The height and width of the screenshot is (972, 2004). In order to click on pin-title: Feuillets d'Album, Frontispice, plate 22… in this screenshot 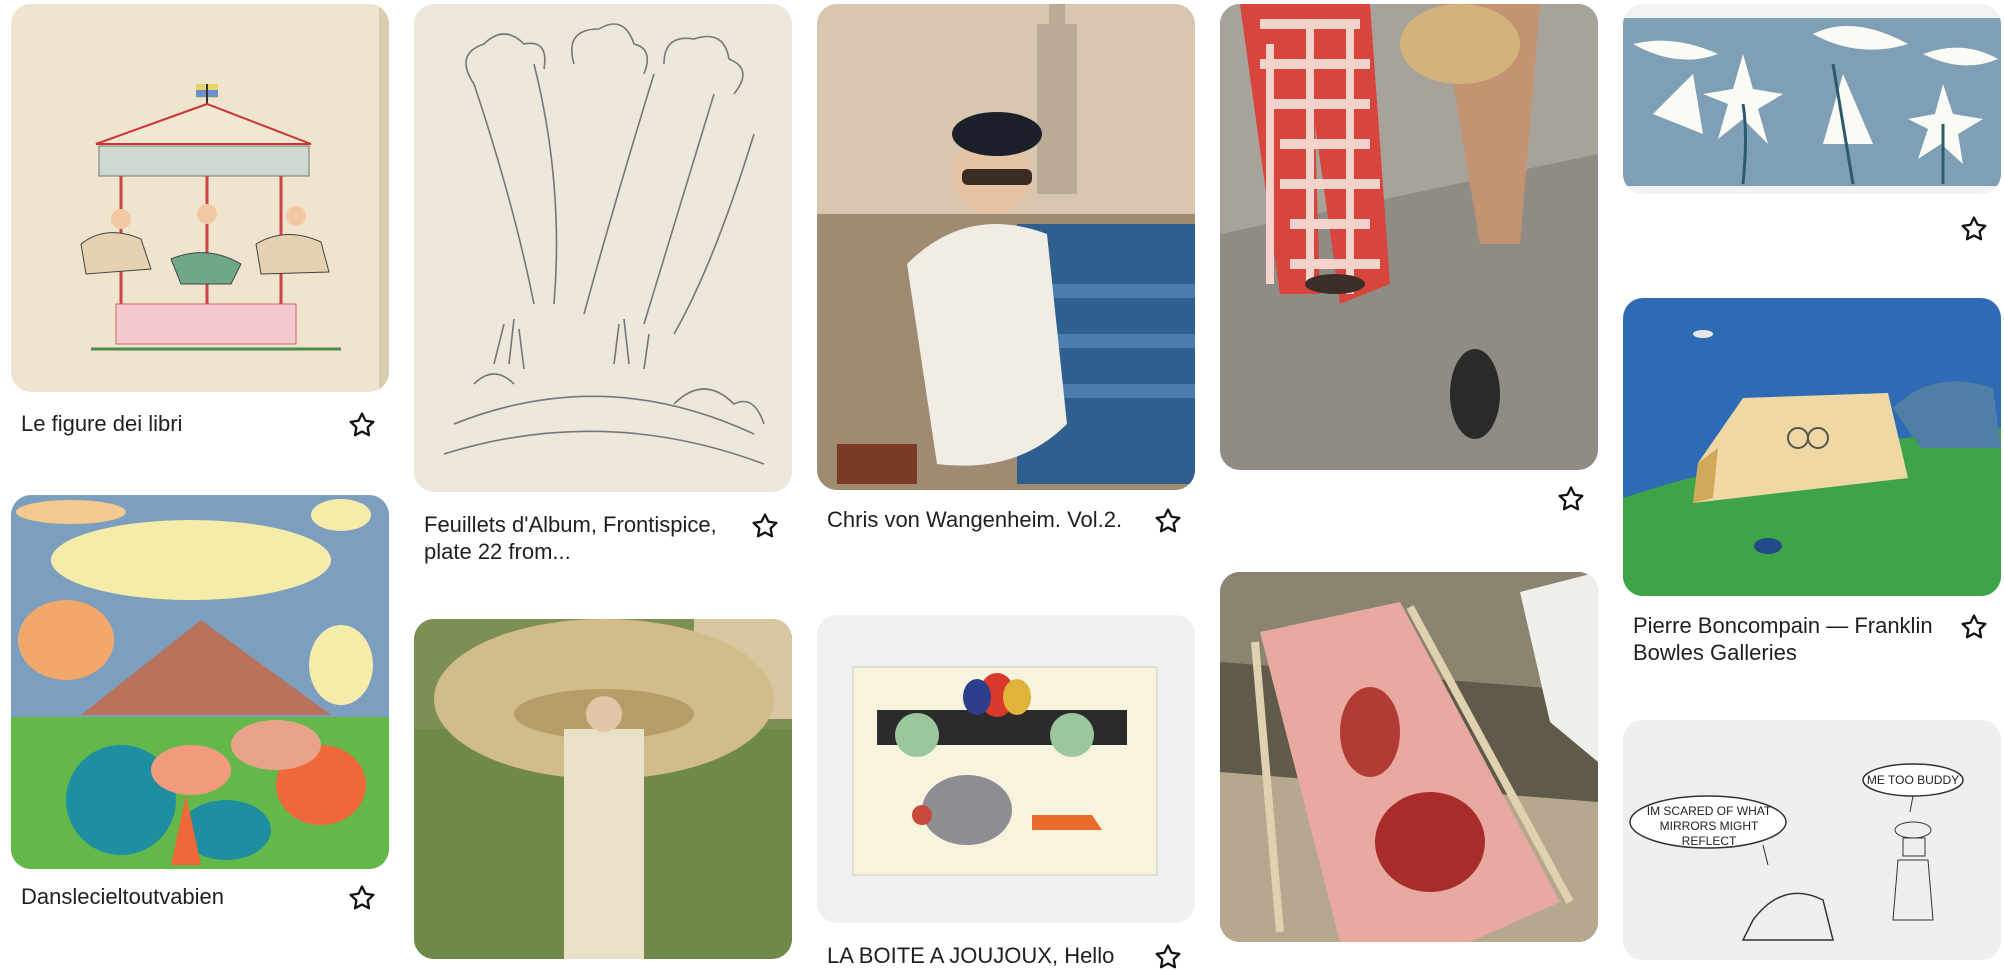, I will do `click(574, 538)`.